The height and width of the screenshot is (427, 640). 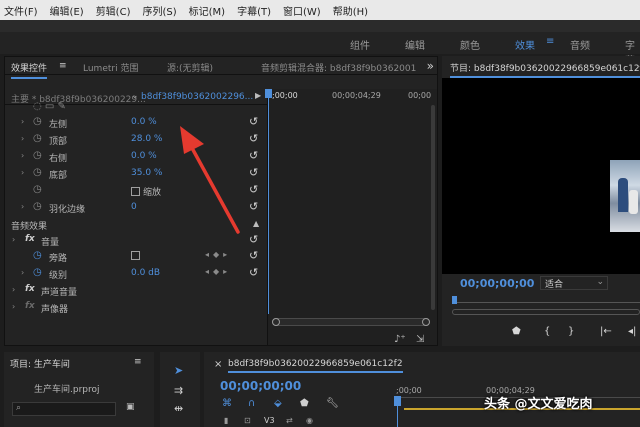 I want to click on solo-audio-icon: ♪⁺, so click(x=400, y=339).